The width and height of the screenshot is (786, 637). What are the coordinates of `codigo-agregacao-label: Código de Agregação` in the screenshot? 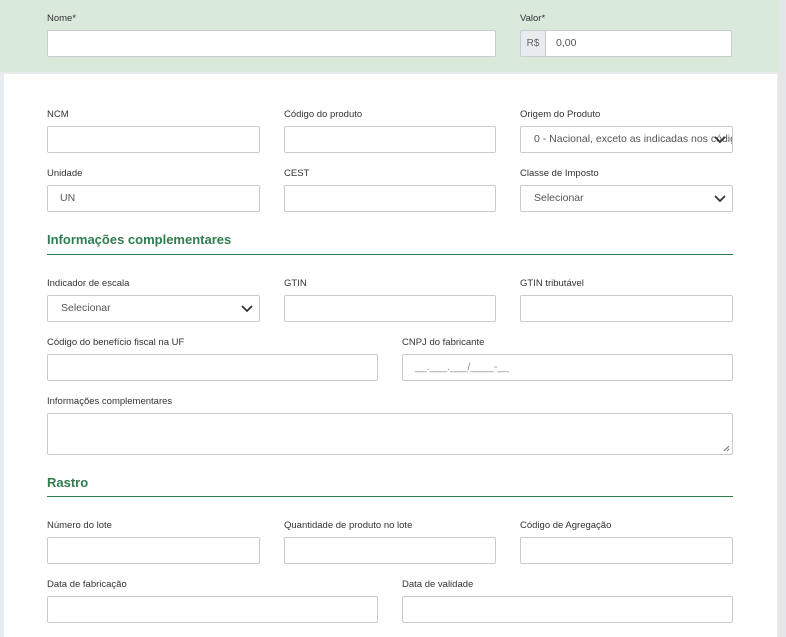 It's located at (566, 525).